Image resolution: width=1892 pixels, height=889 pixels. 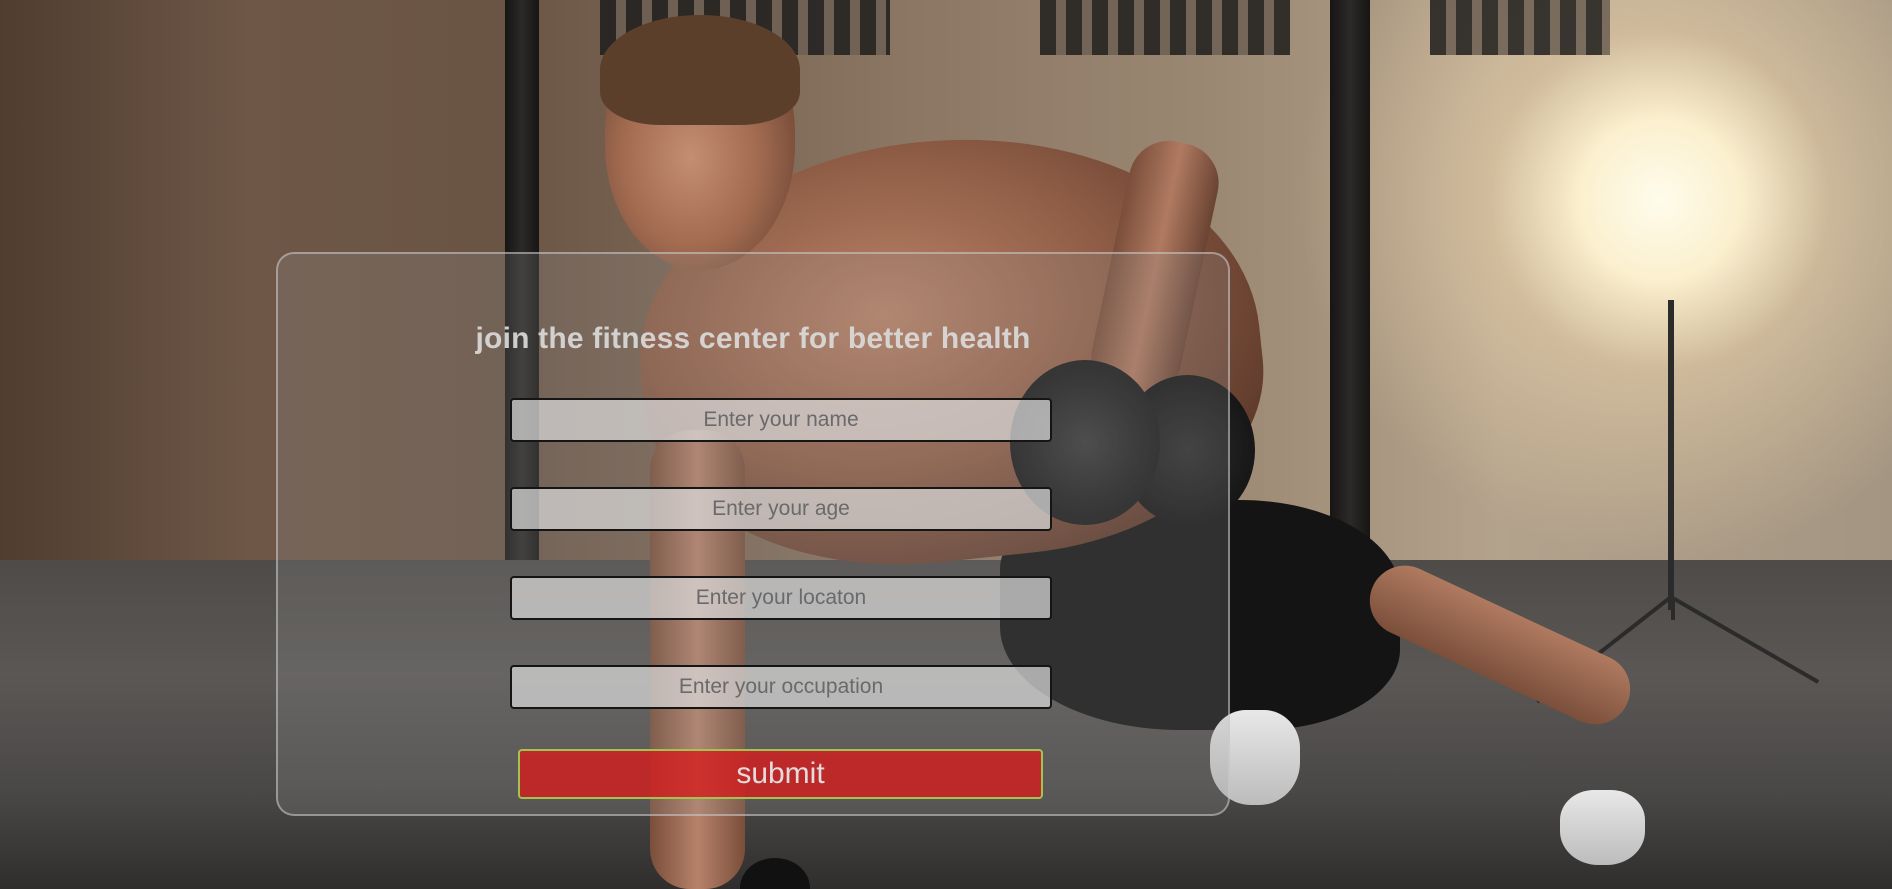 I want to click on location-input, so click(x=781, y=598).